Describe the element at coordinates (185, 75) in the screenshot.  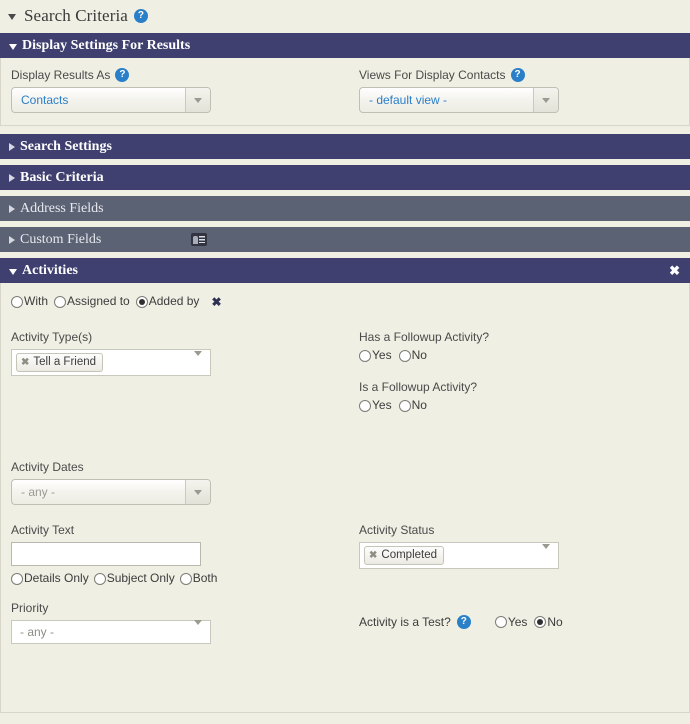
I see `display-results-as-label: Display Results As ?` at that location.